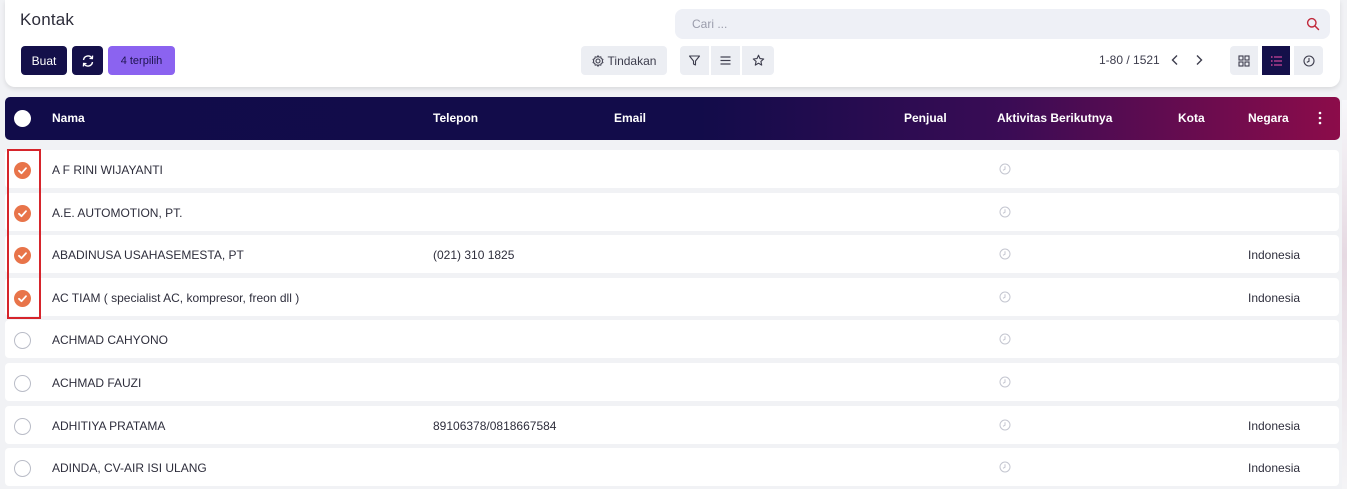 The height and width of the screenshot is (489, 1347). What do you see at coordinates (109, 425) in the screenshot?
I see `cell-name: ADHITIYA PRATAMA` at bounding box center [109, 425].